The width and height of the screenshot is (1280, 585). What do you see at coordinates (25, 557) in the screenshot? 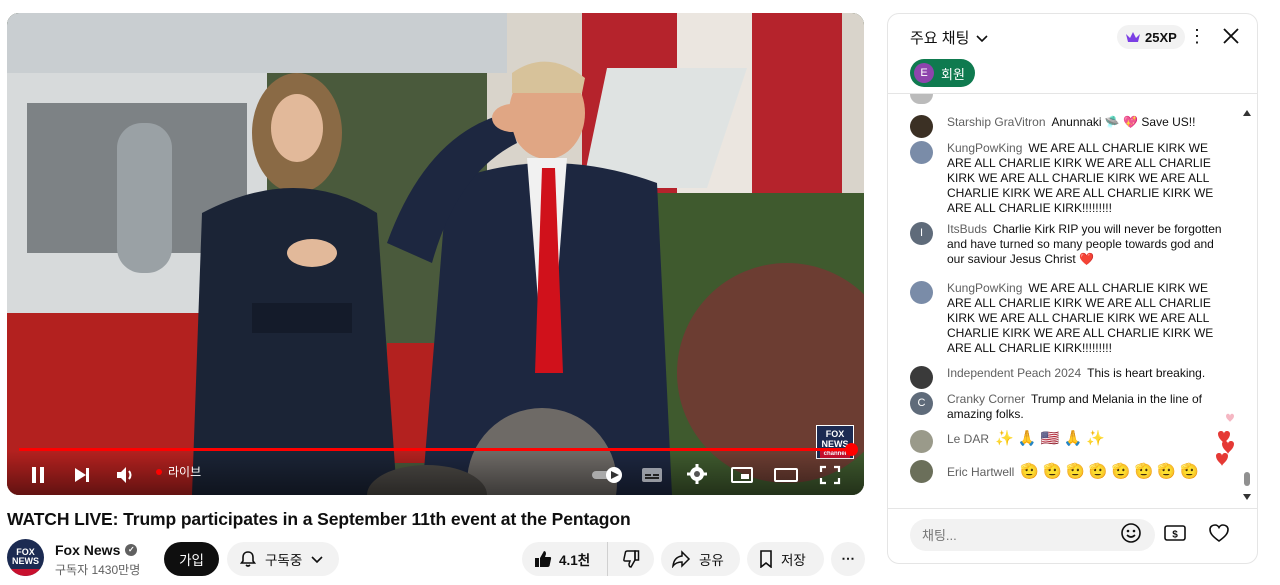
I see `channel-avatar: FOX NEWS` at bounding box center [25, 557].